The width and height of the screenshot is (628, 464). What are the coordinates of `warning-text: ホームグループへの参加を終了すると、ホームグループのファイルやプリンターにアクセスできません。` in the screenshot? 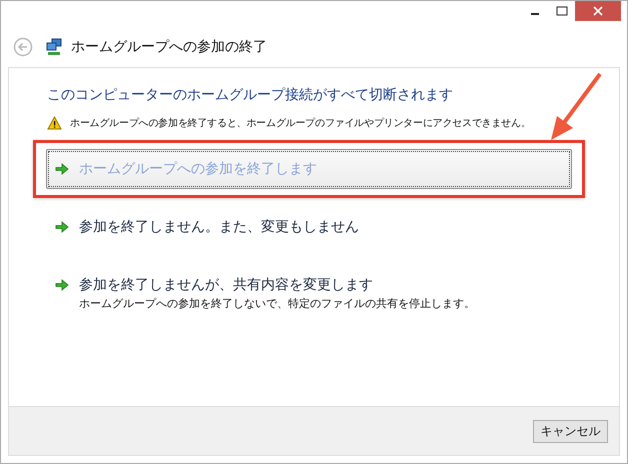 It's located at (300, 123).